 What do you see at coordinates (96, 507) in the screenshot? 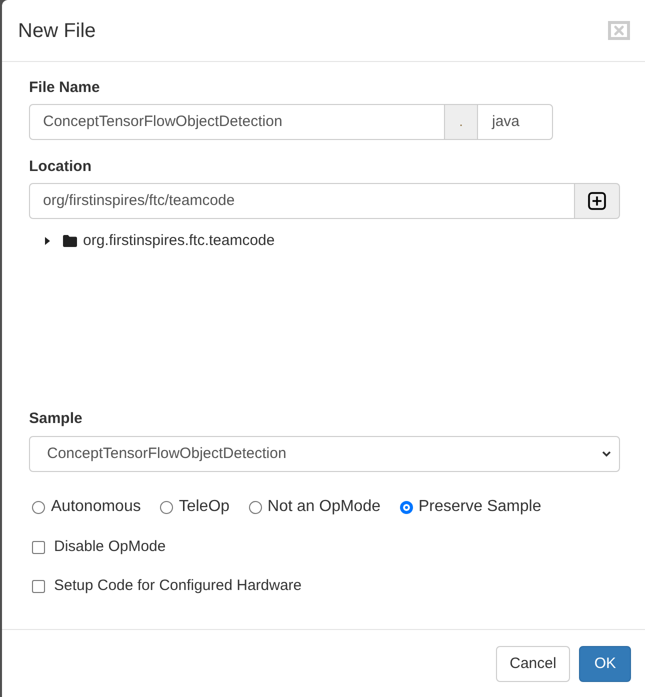
I see `radio-label: Autonomous` at bounding box center [96, 507].